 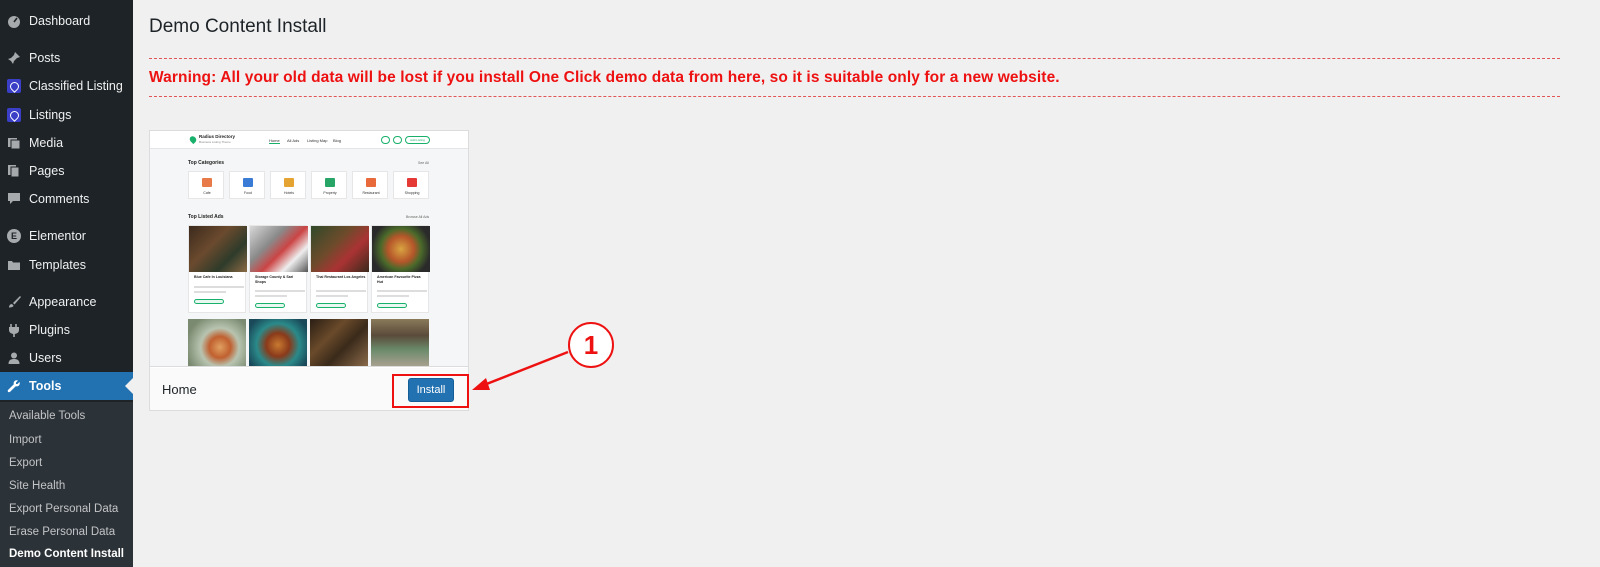 What do you see at coordinates (14, 265) in the screenshot?
I see `folder-icon` at bounding box center [14, 265].